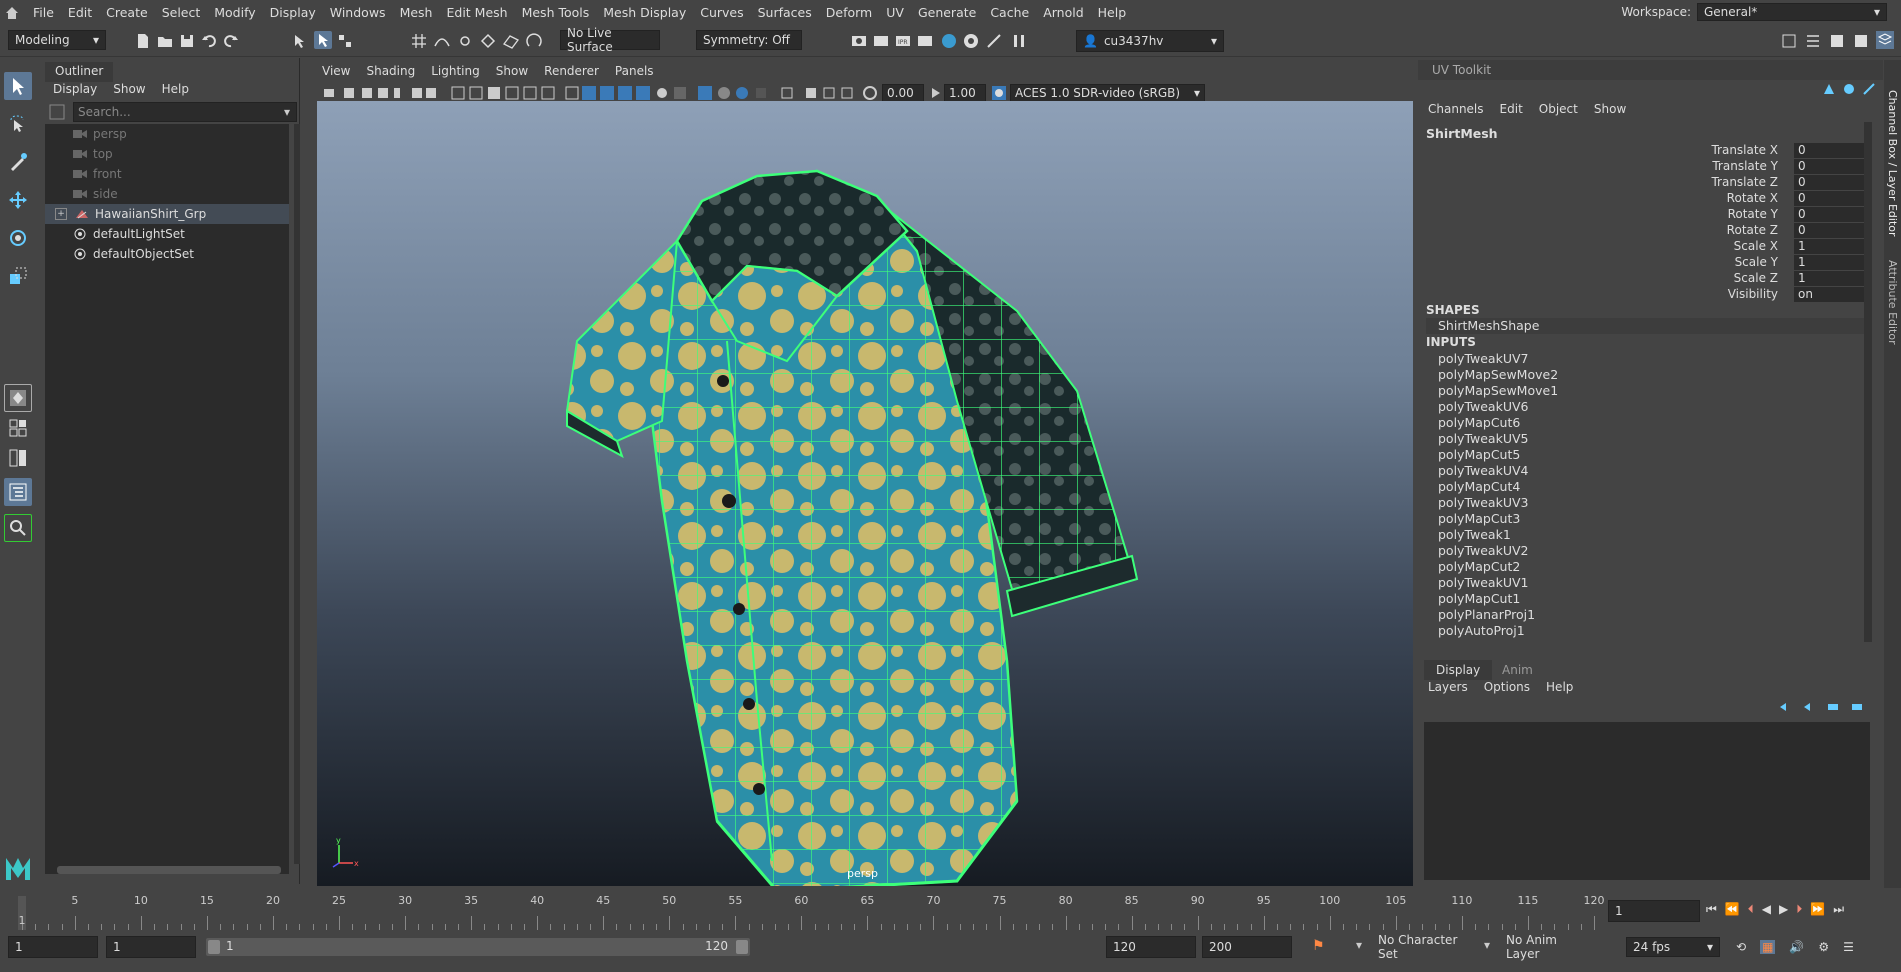 This screenshot has height=972, width=1901. What do you see at coordinates (1643, 263) in the screenshot?
I see `attr-scale-y: Scale Y 1` at bounding box center [1643, 263].